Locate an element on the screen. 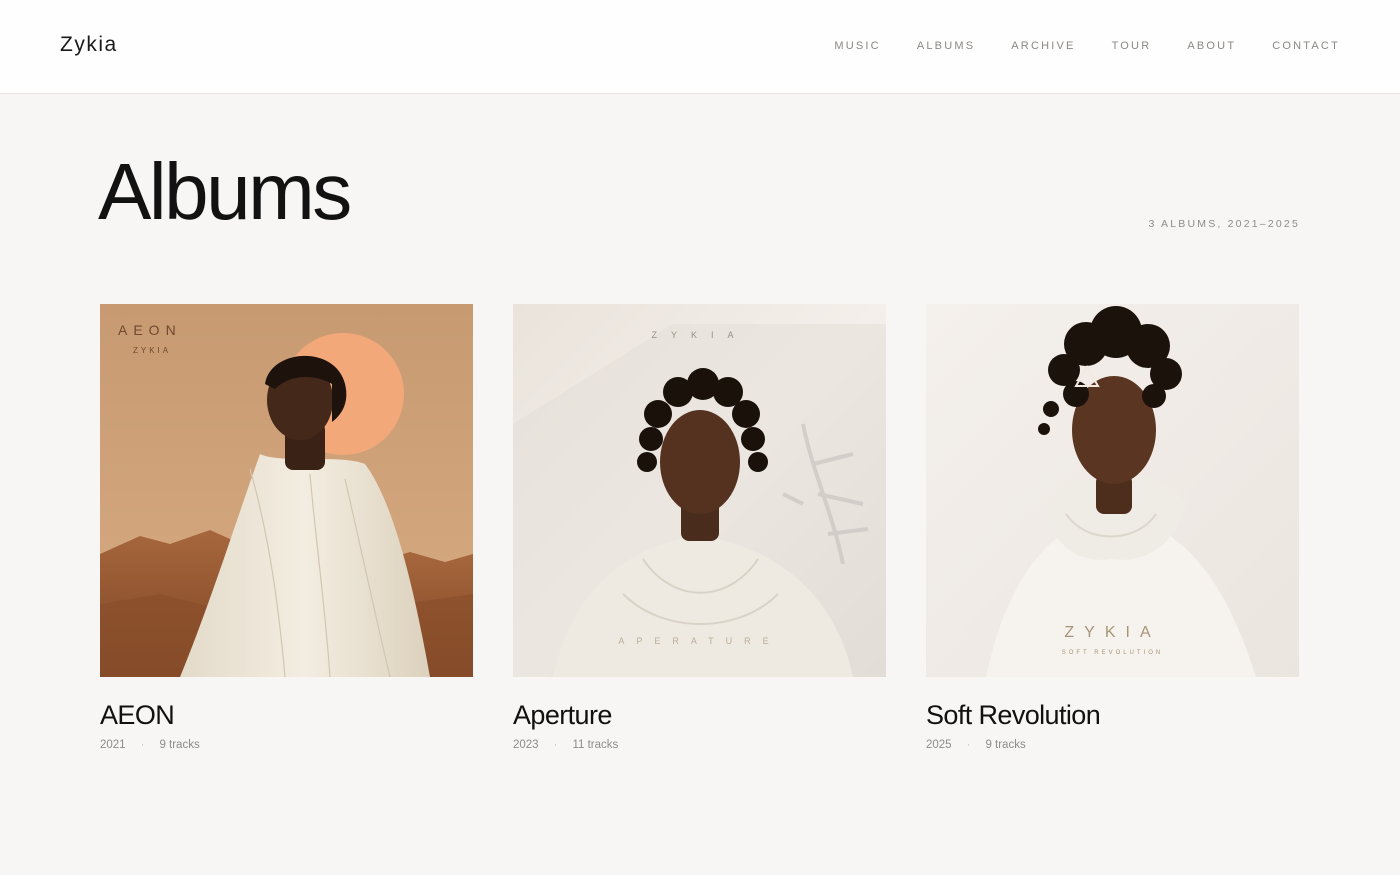 The height and width of the screenshot is (875, 1400). album-year: 2023 is located at coordinates (526, 744).